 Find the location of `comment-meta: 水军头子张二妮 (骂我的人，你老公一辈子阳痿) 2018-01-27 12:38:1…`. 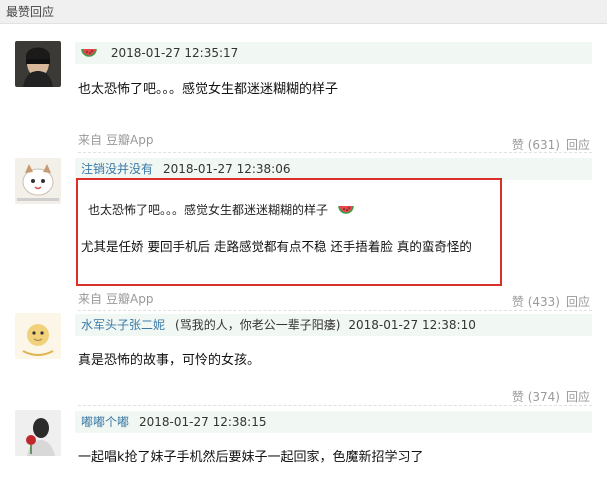

comment-meta: 水军头子张二妮 (骂我的人，你老公一辈子阳痿) 2018-01-27 12:38:1… is located at coordinates (333, 325).